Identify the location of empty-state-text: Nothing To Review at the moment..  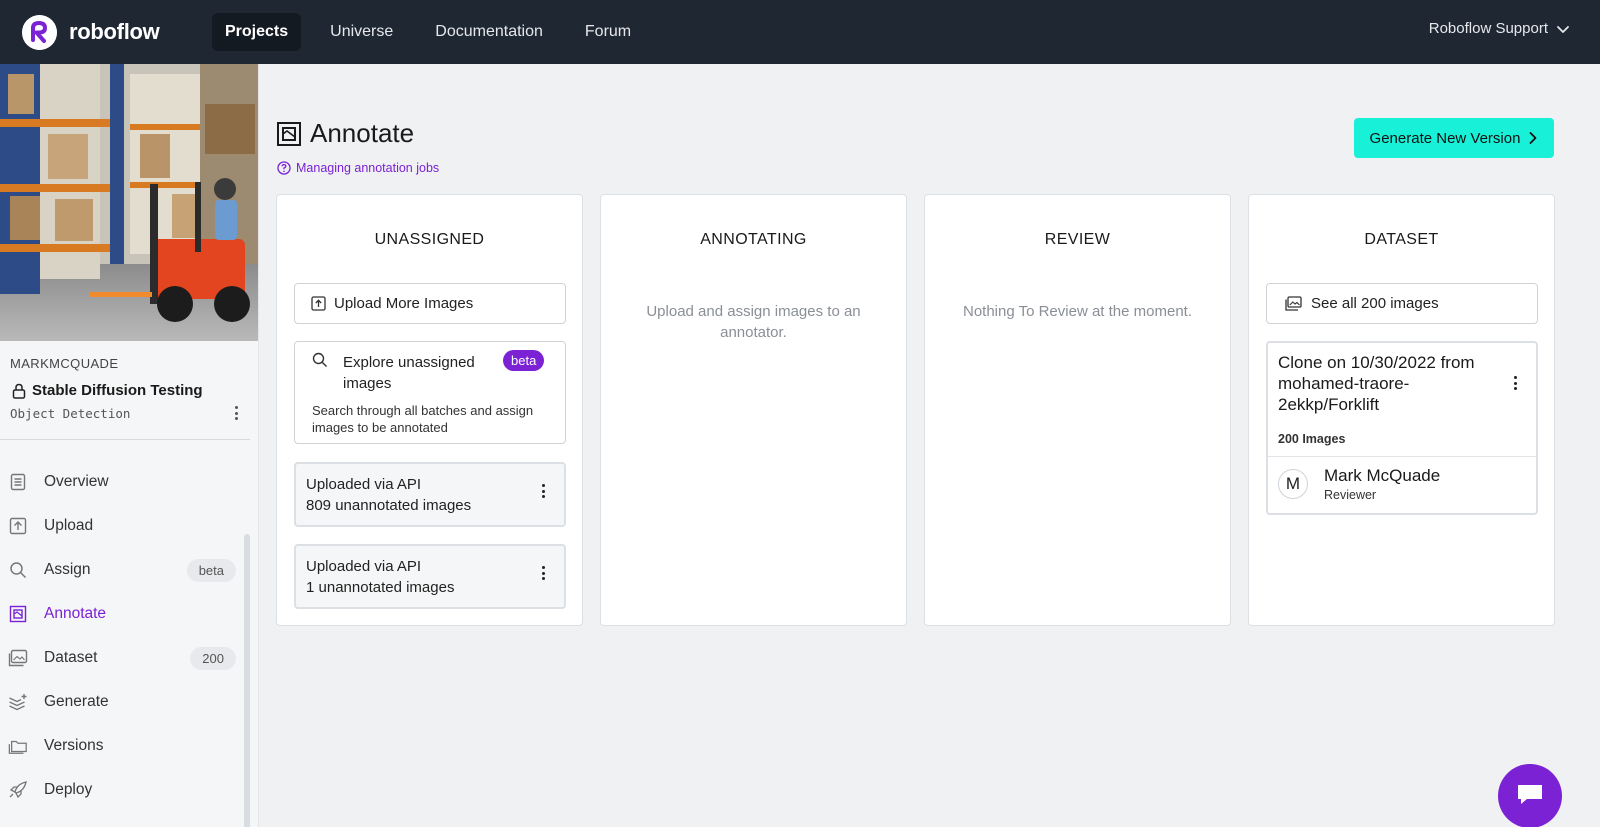
(1077, 311).